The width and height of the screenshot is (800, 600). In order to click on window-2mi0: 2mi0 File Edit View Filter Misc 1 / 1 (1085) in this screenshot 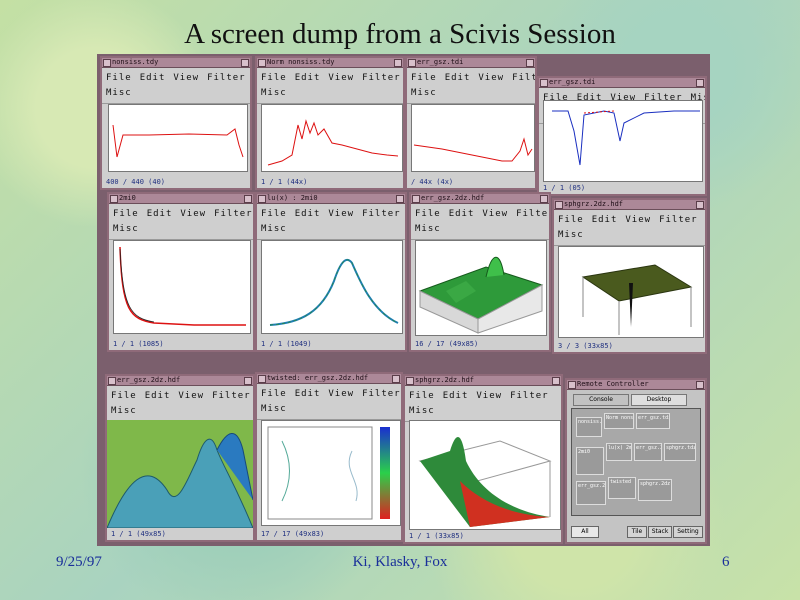, I will do `click(181, 272)`.